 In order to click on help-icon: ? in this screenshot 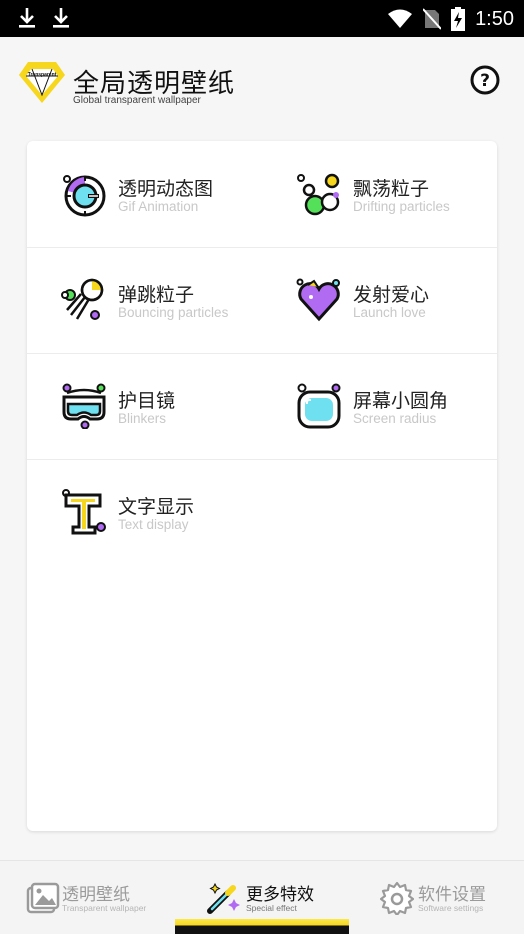, I will do `click(485, 80)`.